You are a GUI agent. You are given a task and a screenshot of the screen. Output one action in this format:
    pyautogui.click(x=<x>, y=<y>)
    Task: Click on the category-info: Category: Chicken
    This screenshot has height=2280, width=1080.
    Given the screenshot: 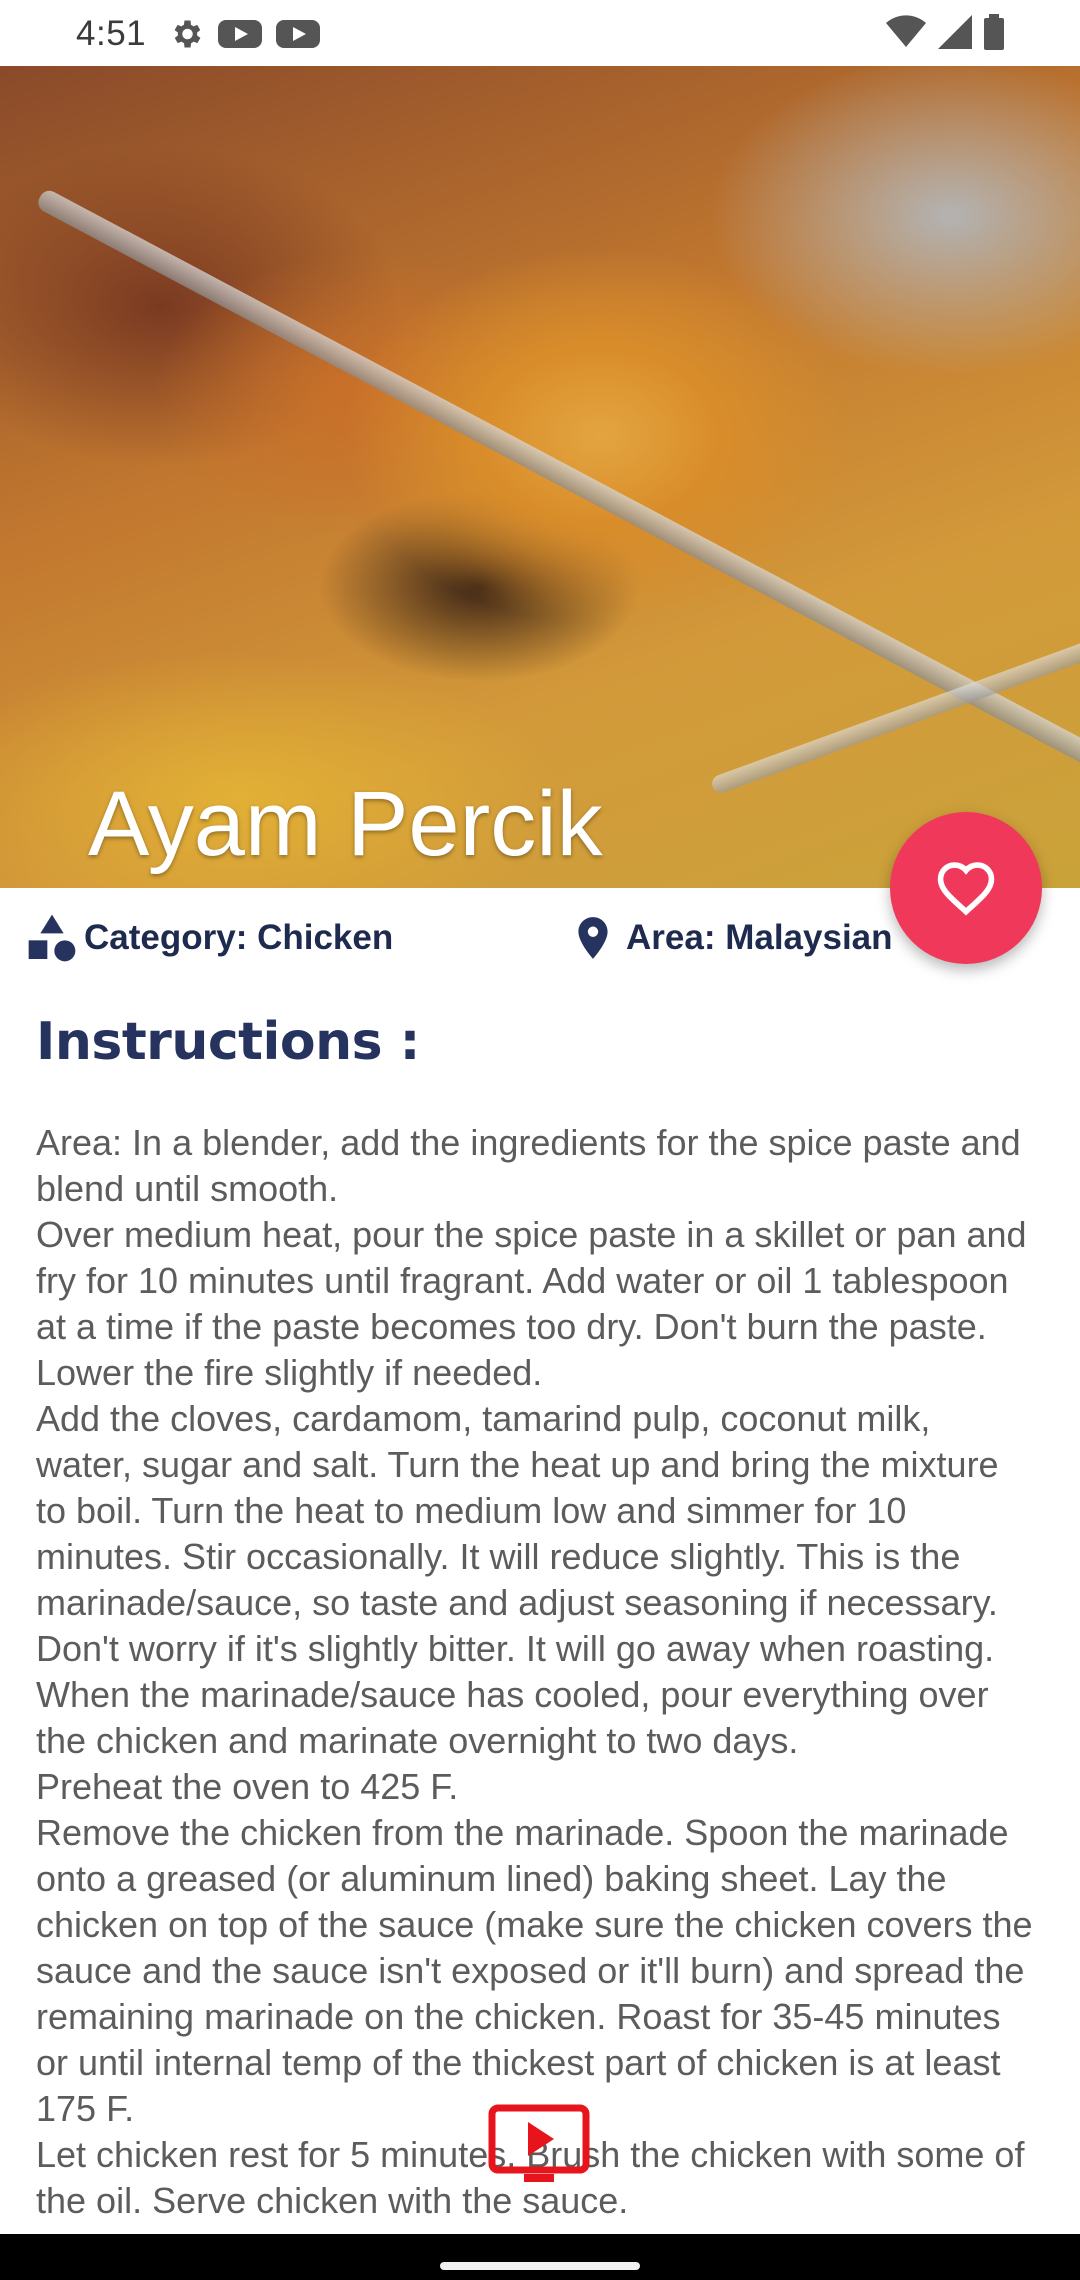 What is the action you would take?
    pyautogui.click(x=208, y=938)
    